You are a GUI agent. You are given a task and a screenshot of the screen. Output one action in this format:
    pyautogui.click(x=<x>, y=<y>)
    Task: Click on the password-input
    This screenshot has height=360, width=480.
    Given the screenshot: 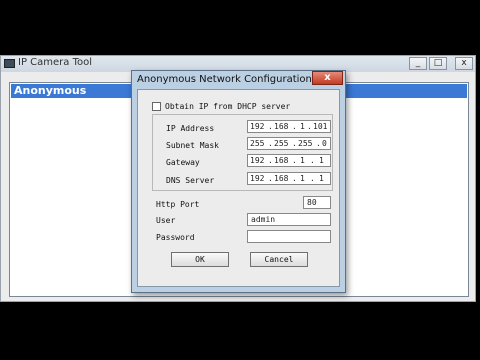 What is the action you would take?
    pyautogui.click(x=289, y=236)
    